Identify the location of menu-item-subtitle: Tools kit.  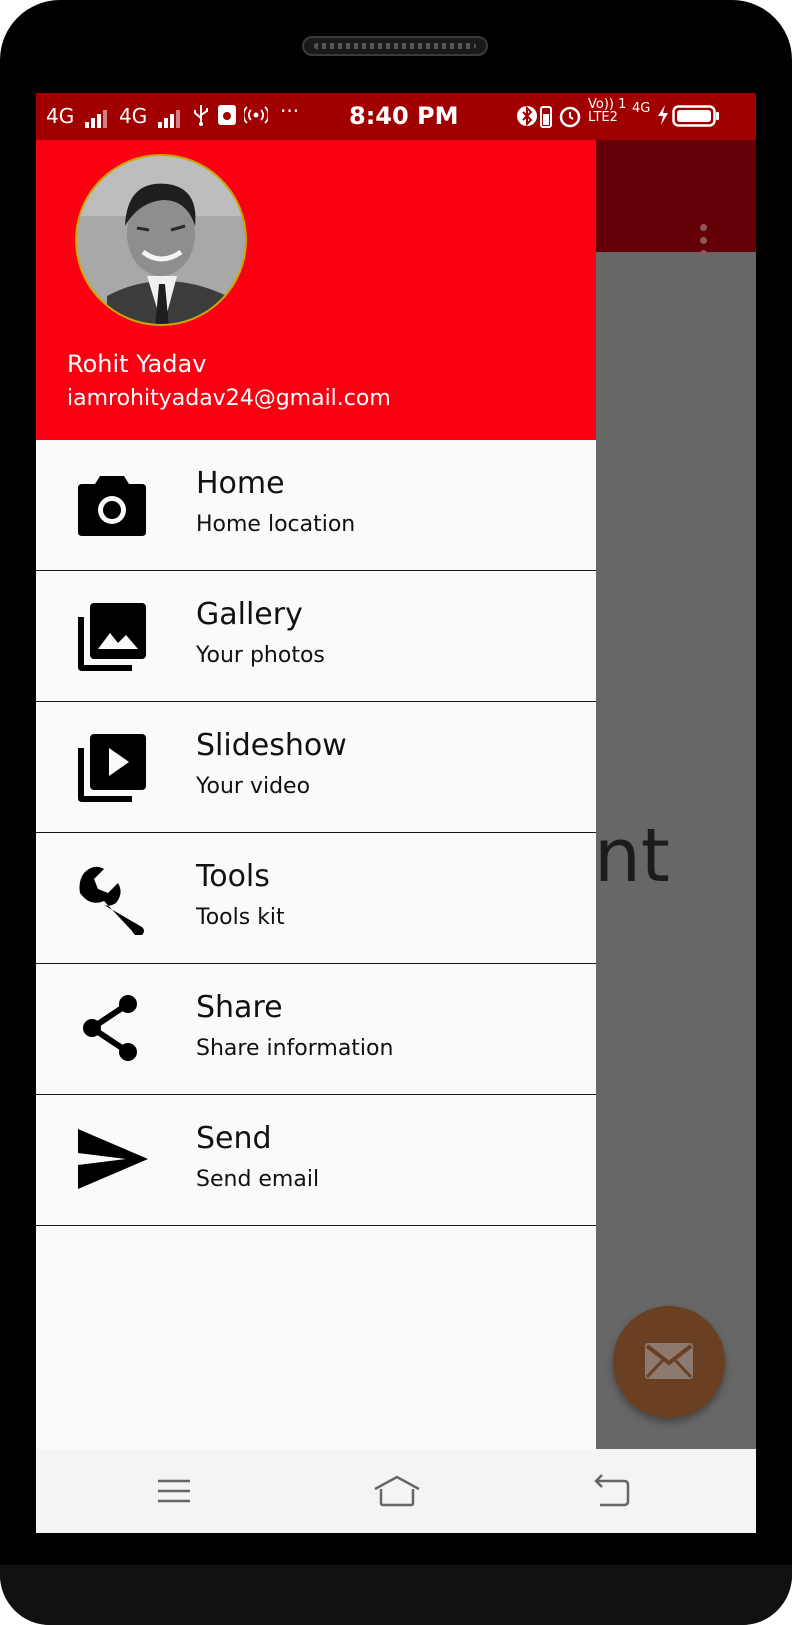
(240, 917).